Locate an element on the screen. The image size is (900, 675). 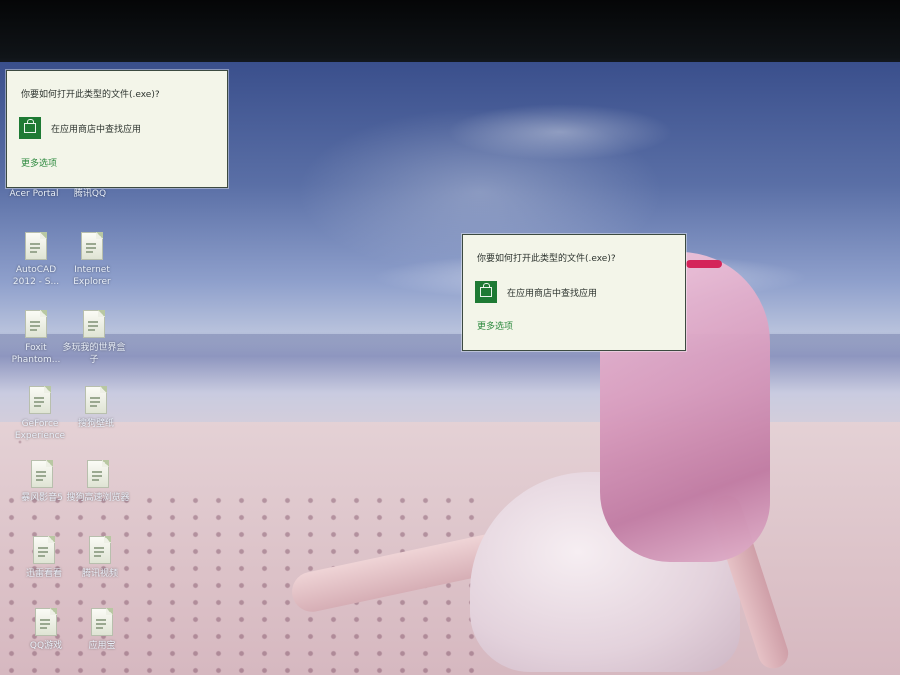
desktop-icon-duowan: 多玩我的世界盒子 is located at coordinates (94, 338).